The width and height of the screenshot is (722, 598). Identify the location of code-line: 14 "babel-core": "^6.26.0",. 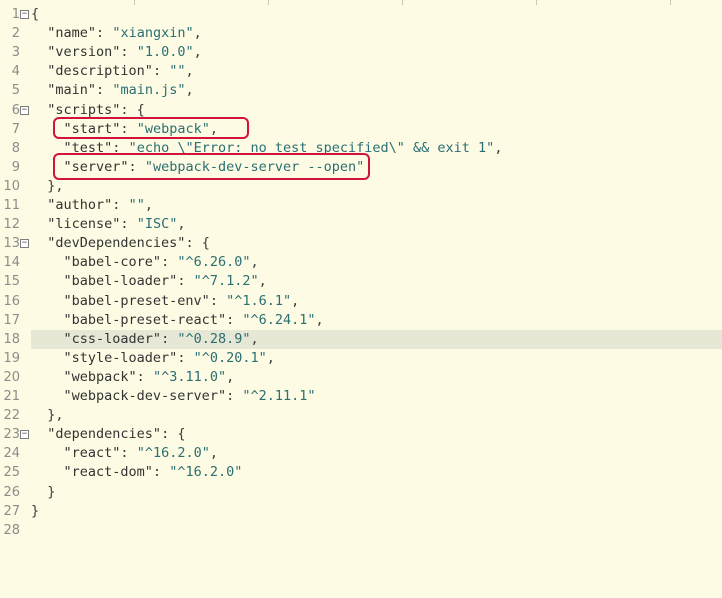
(361, 262).